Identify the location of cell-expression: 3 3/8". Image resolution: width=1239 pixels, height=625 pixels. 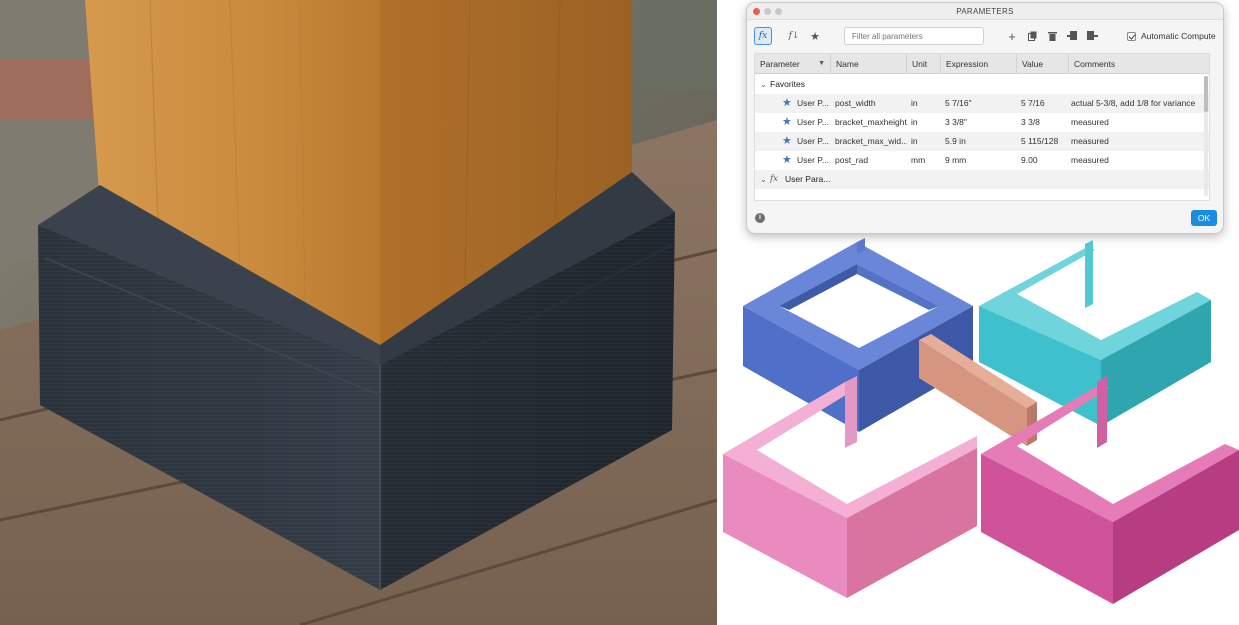
(980, 122).